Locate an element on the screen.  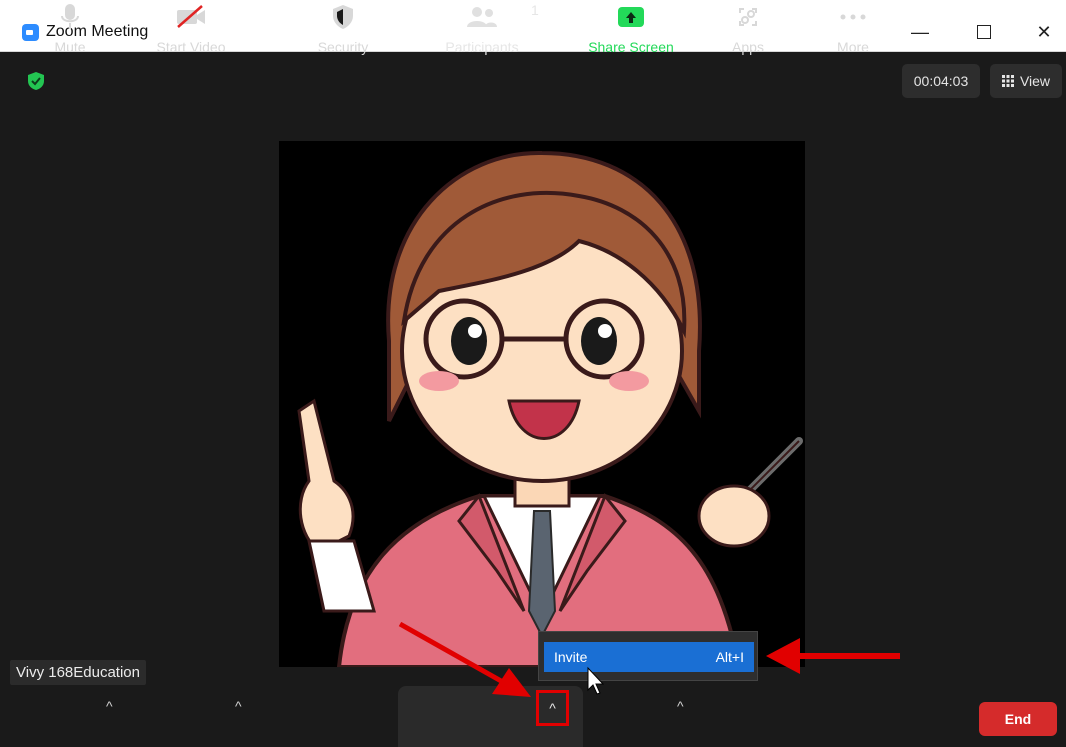
security-shield-icon is located at coordinates (343, 17).